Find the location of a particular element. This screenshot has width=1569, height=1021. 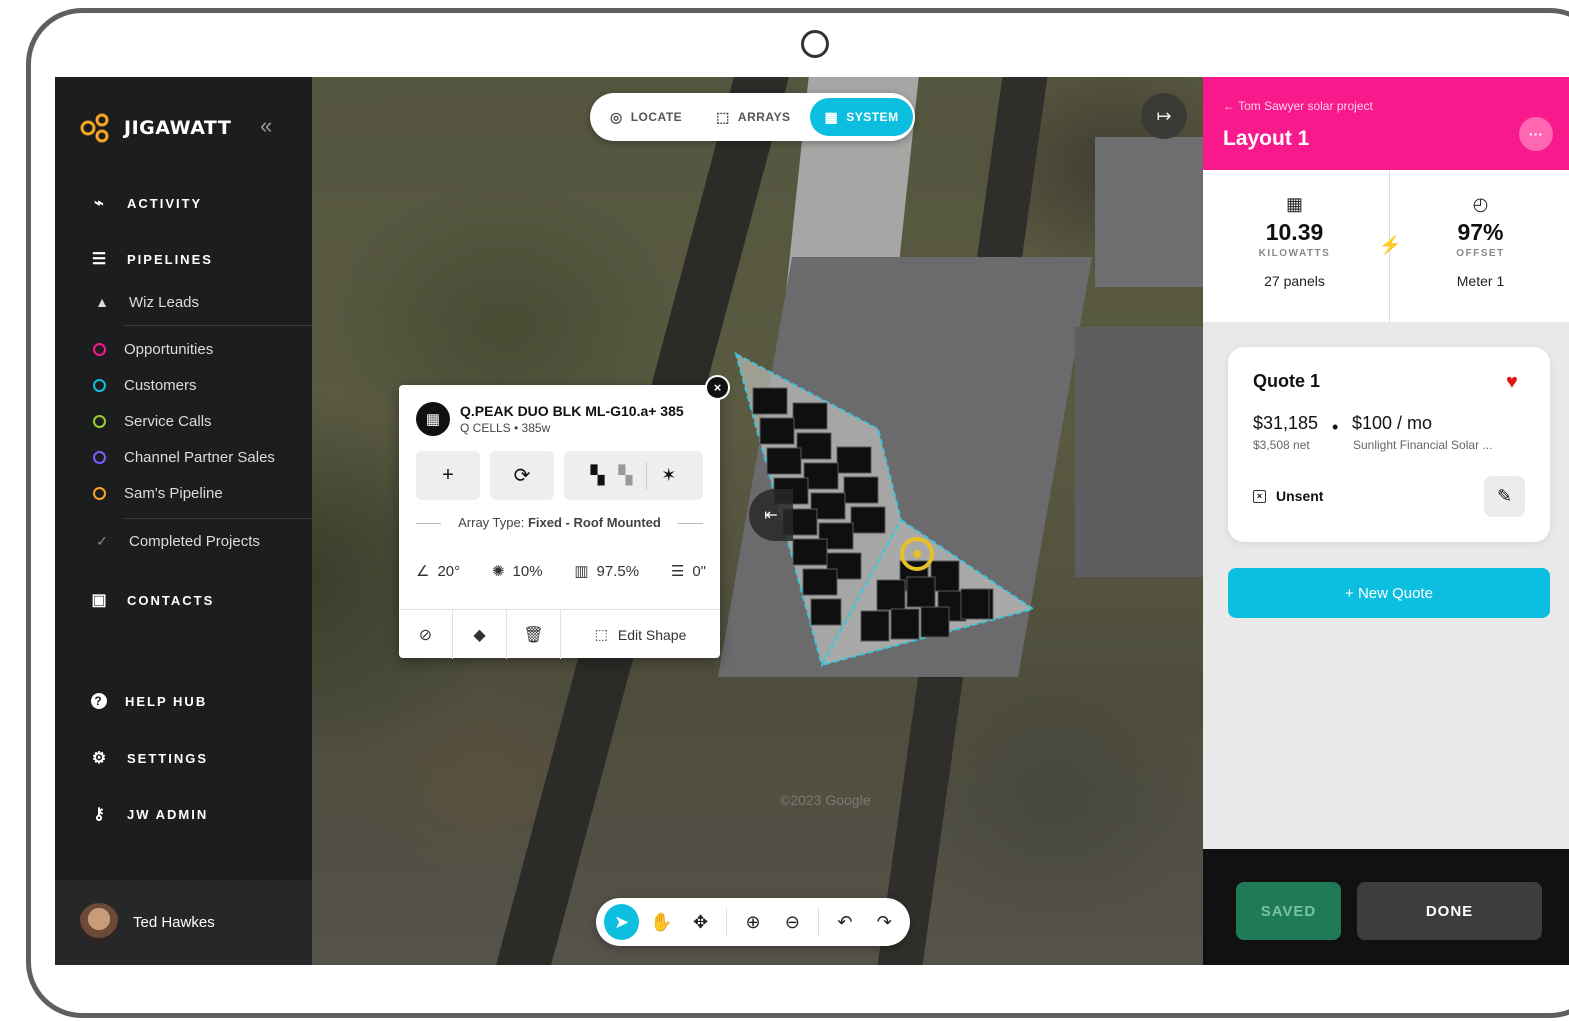

app-logo: JIGAWATT is located at coordinates (155, 128).